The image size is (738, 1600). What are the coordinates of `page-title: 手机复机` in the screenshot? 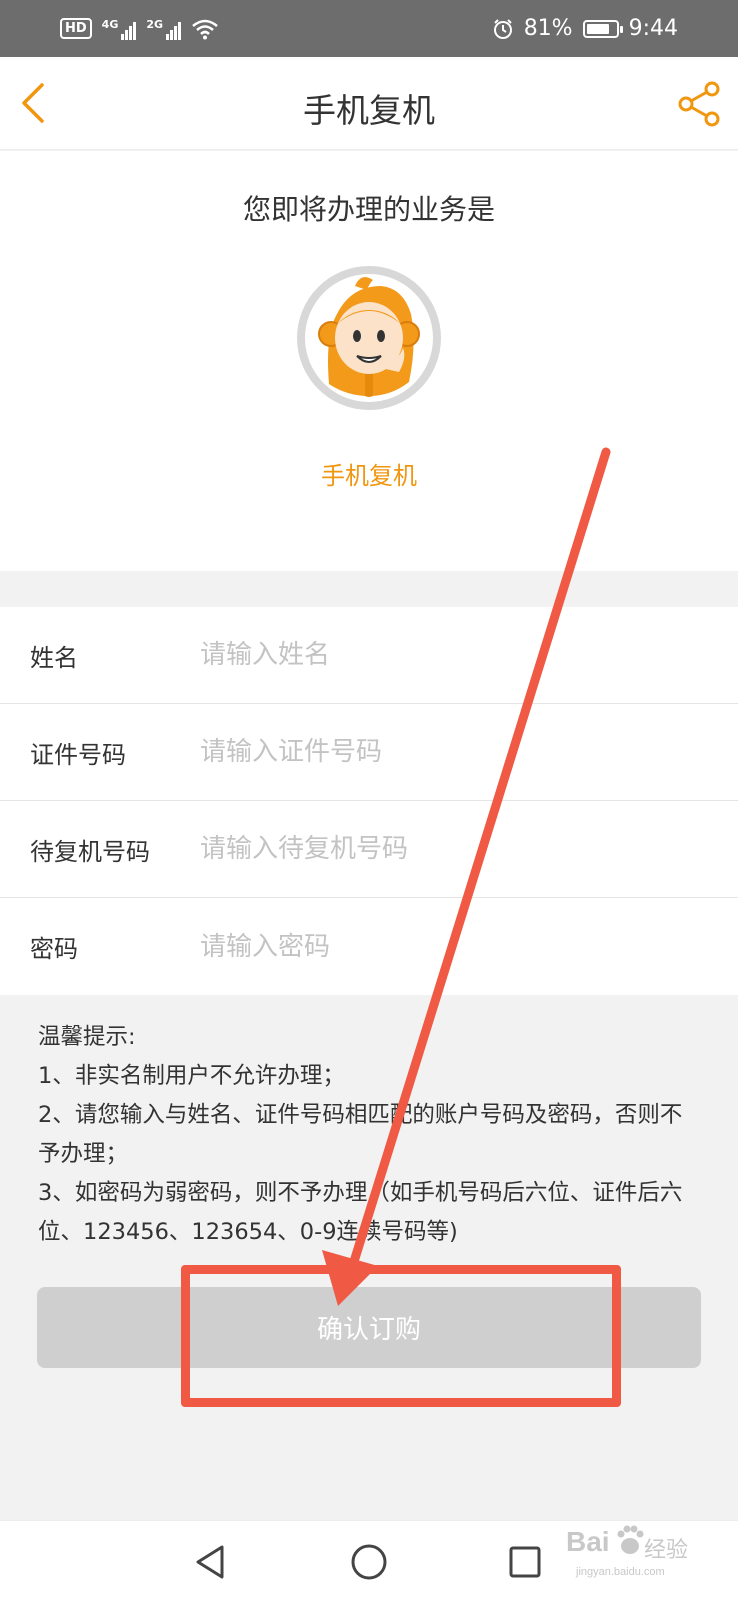 It's located at (369, 110).